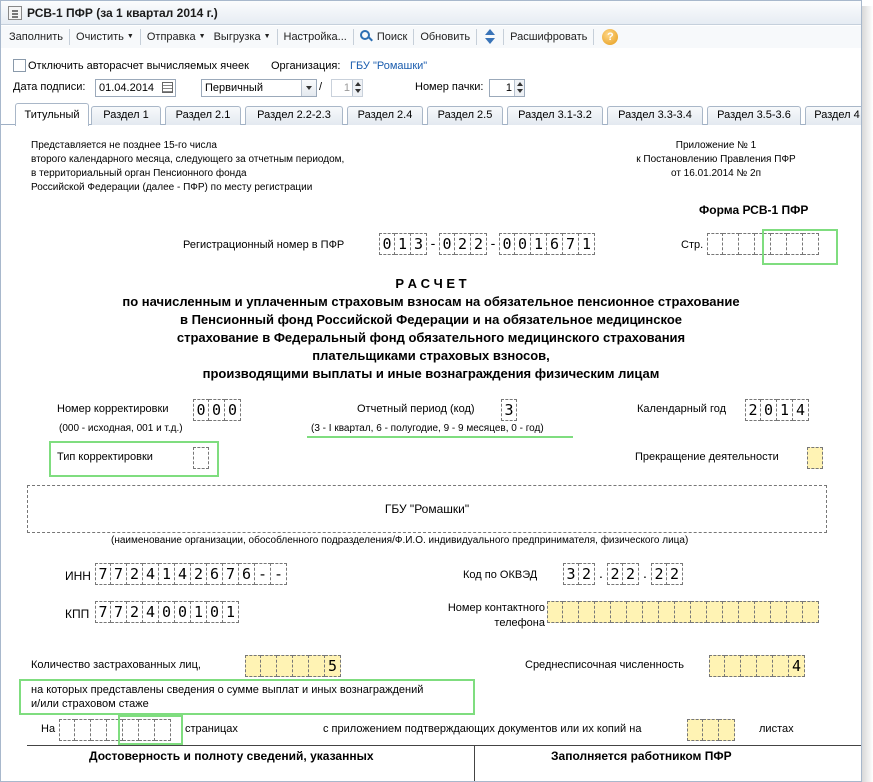 The height and width of the screenshot is (782, 873). Describe the element at coordinates (427, 509) in the screenshot. I see `organization-name-box: ГБУ "Ромашки"` at that location.